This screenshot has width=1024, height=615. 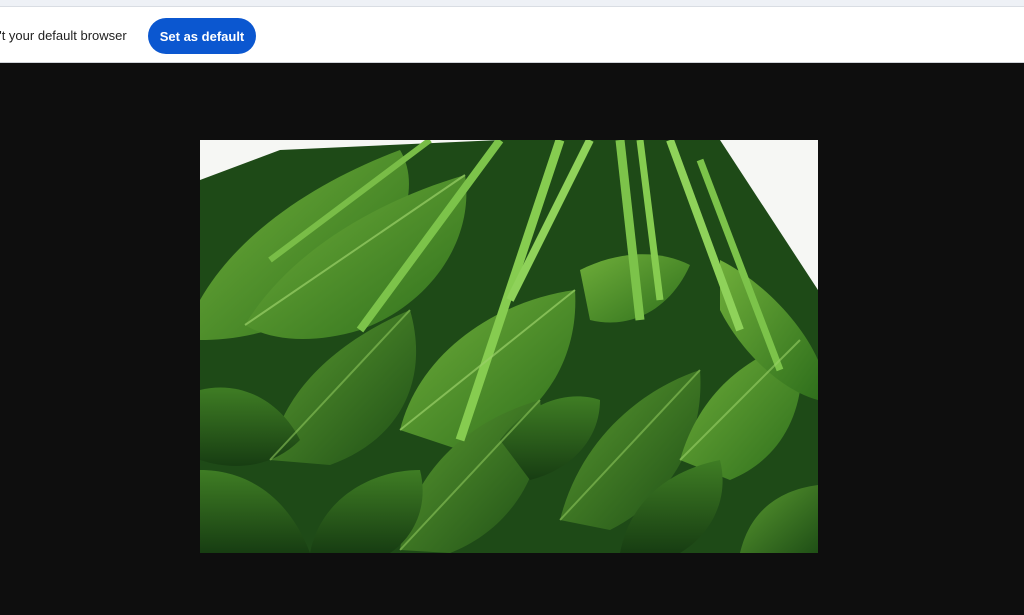 I want to click on set-as-default-button: Set as default, so click(x=202, y=36).